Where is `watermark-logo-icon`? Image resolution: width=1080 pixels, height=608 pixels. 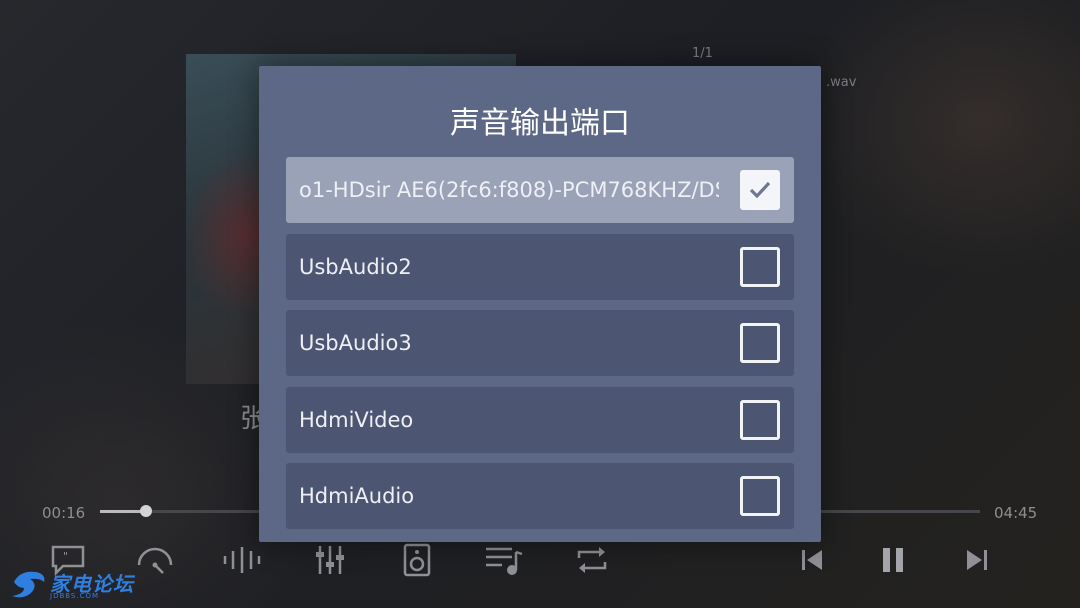 watermark-logo-icon is located at coordinates (28, 584).